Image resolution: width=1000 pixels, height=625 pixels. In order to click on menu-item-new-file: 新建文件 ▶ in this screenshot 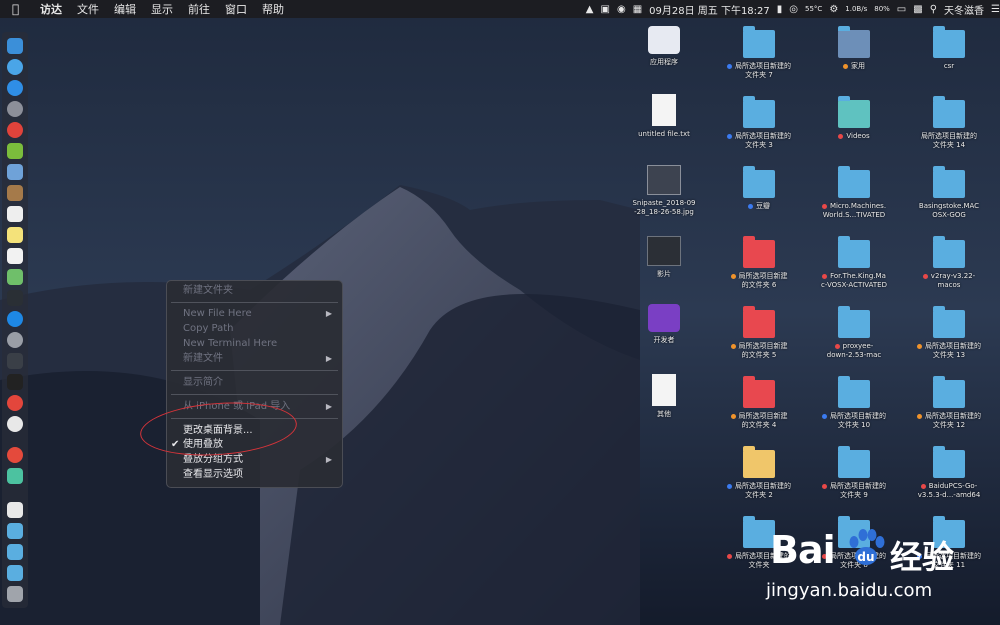, I will do `click(257, 359)`.